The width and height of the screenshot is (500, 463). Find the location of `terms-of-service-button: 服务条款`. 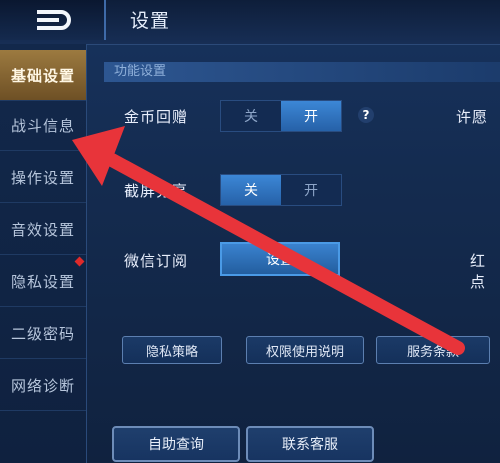

terms-of-service-button: 服务条款 is located at coordinates (433, 350).